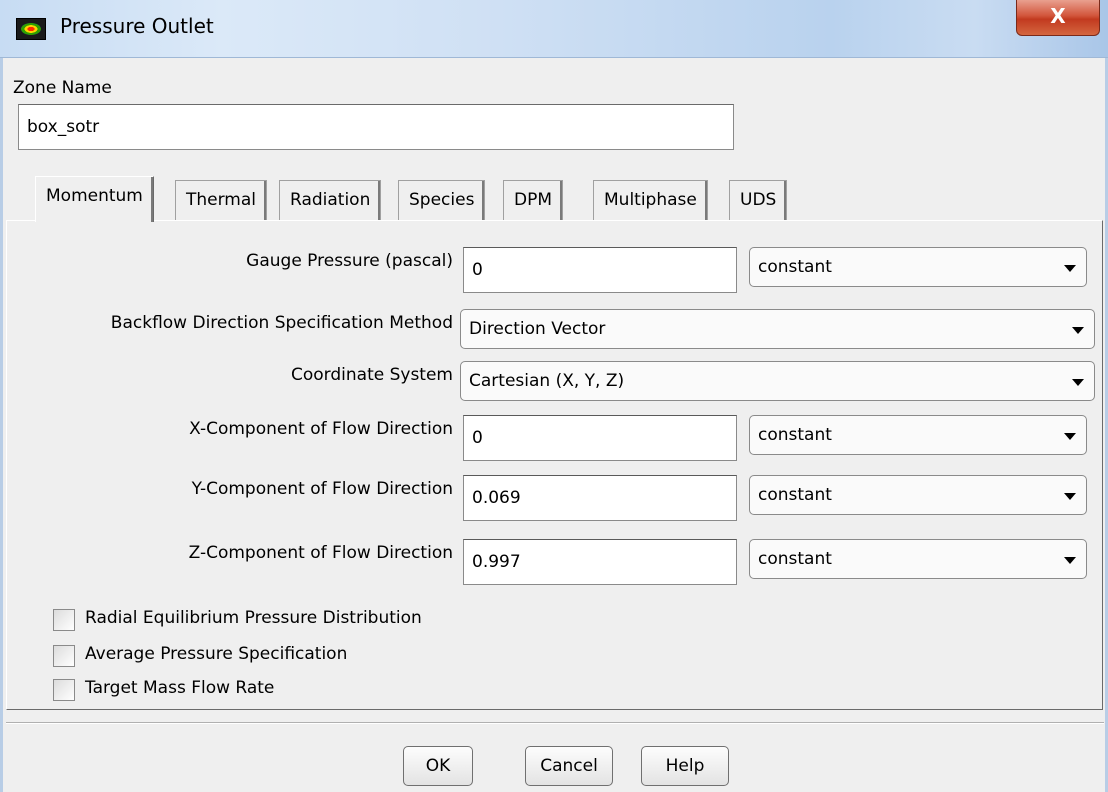 The image size is (1108, 792). Describe the element at coordinates (918, 495) in the screenshot. I see `y-component-method-select: constant` at that location.